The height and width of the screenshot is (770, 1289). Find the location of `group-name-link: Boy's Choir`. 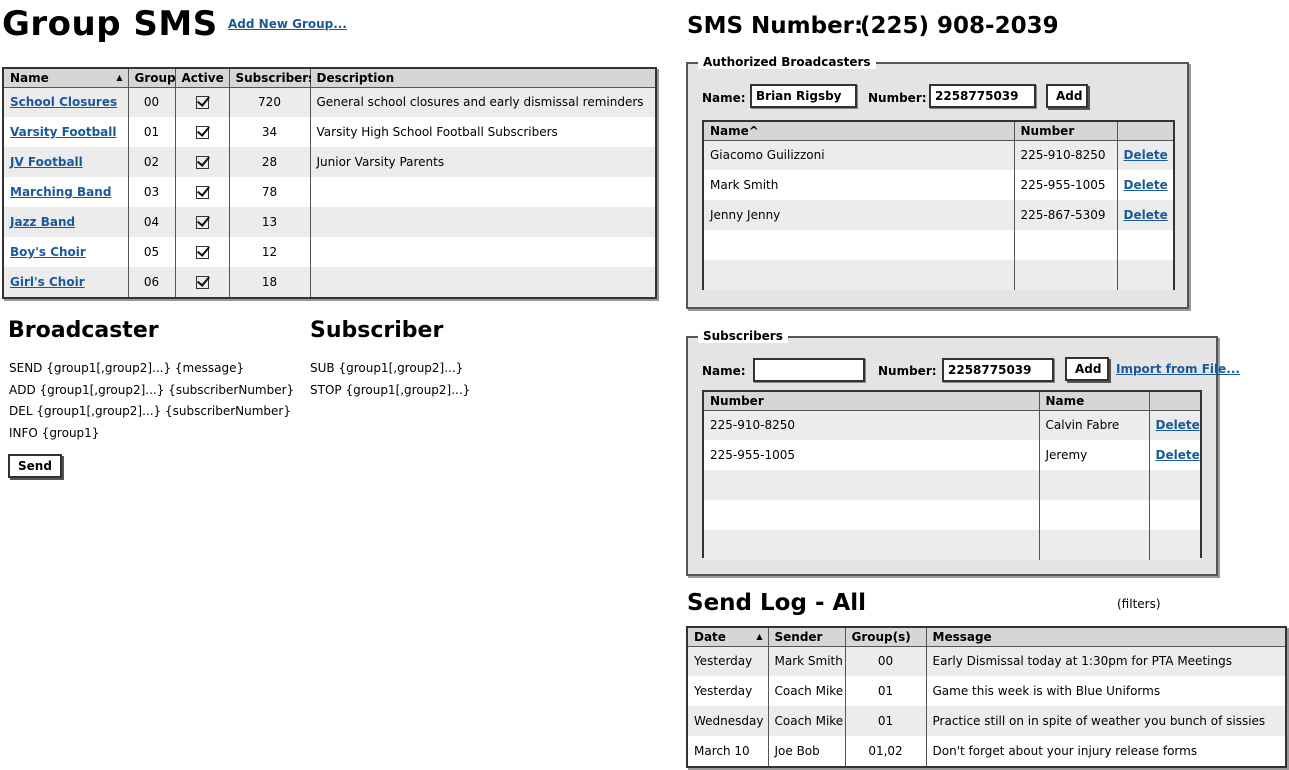

group-name-link: Boy's Choir is located at coordinates (66, 252).